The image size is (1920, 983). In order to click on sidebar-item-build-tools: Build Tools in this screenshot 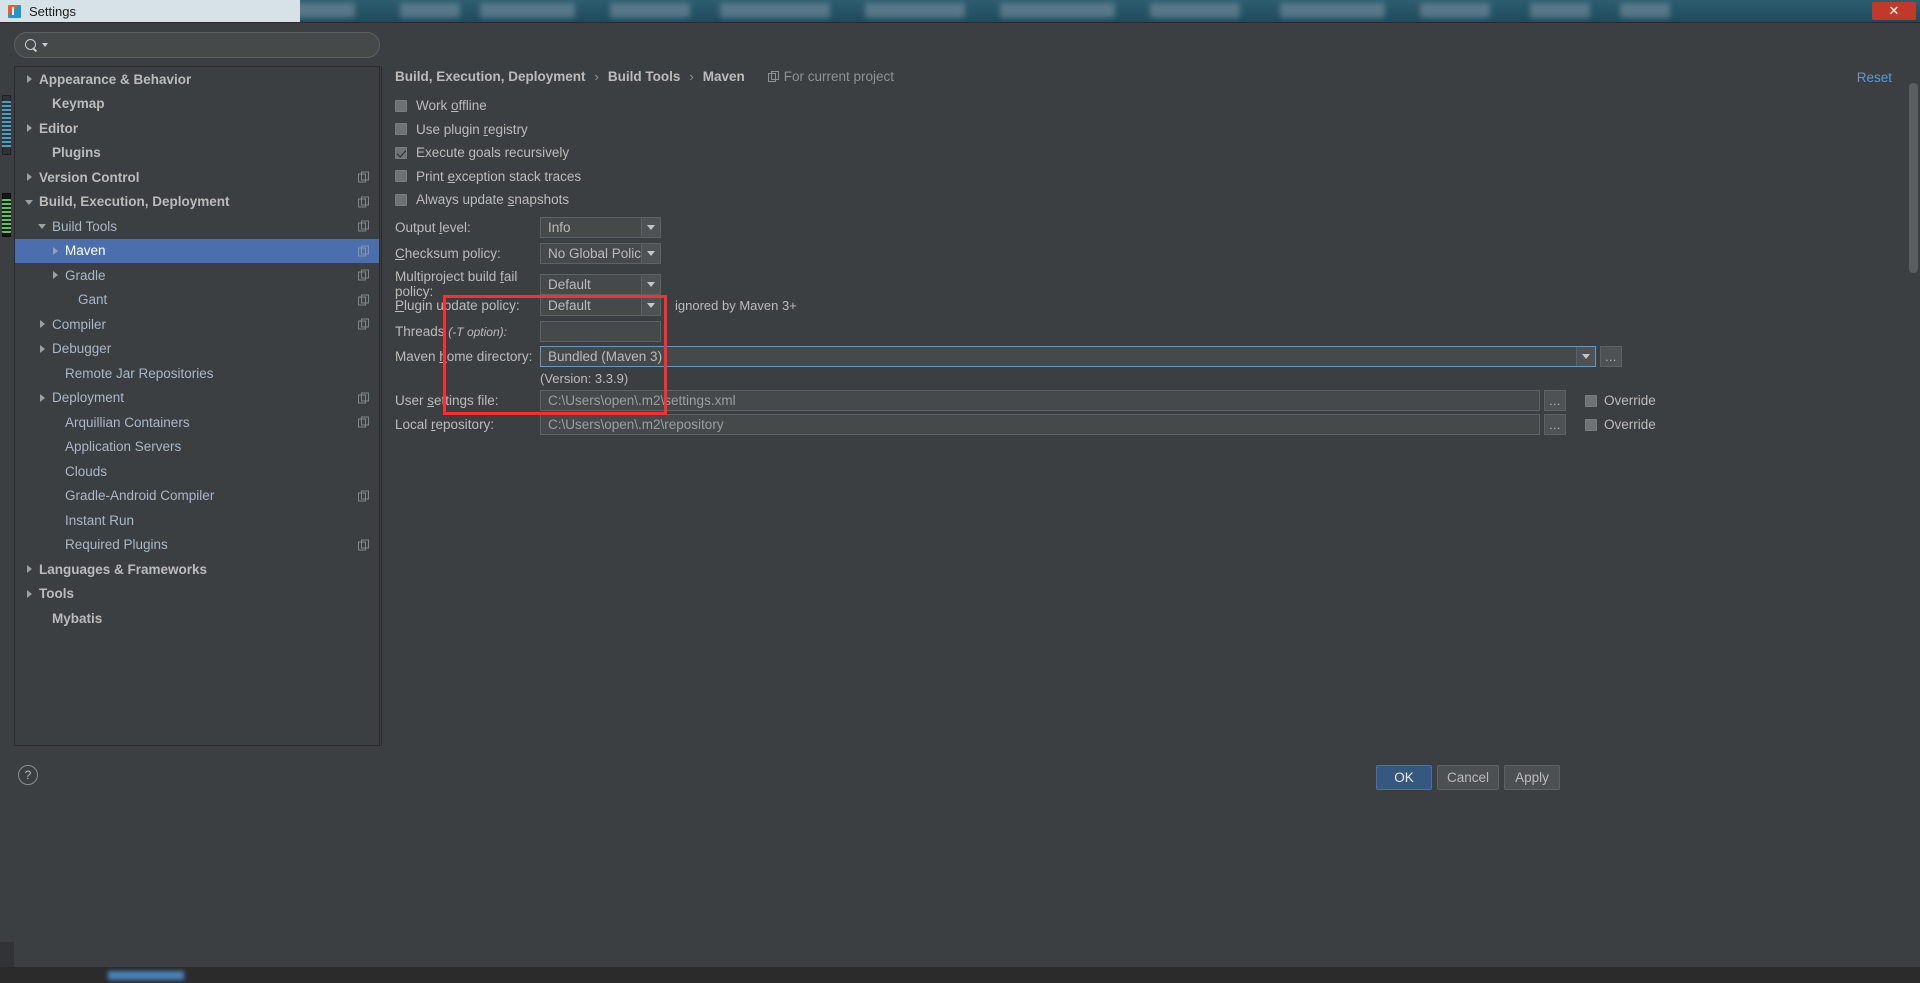, I will do `click(197, 226)`.